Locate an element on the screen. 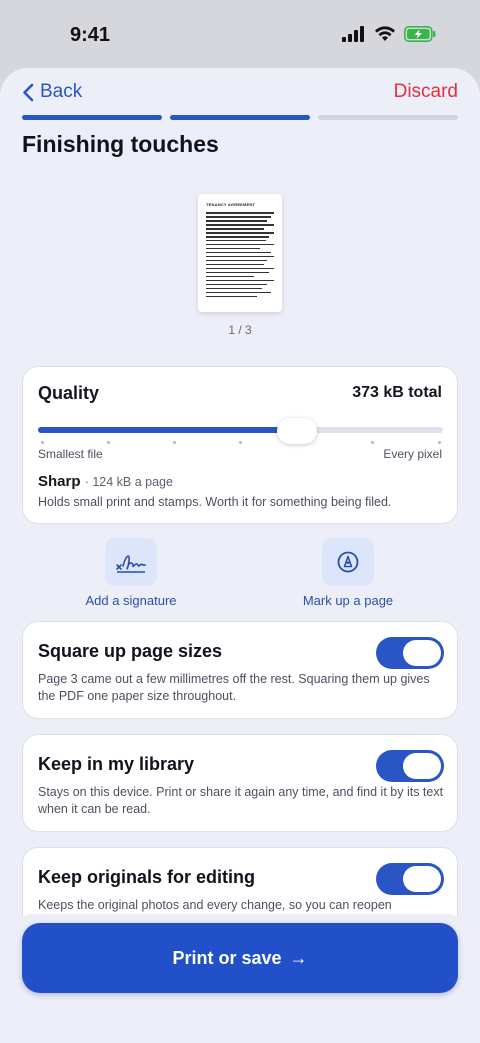 The height and width of the screenshot is (1043, 480). quality-title: Quality is located at coordinates (69, 393).